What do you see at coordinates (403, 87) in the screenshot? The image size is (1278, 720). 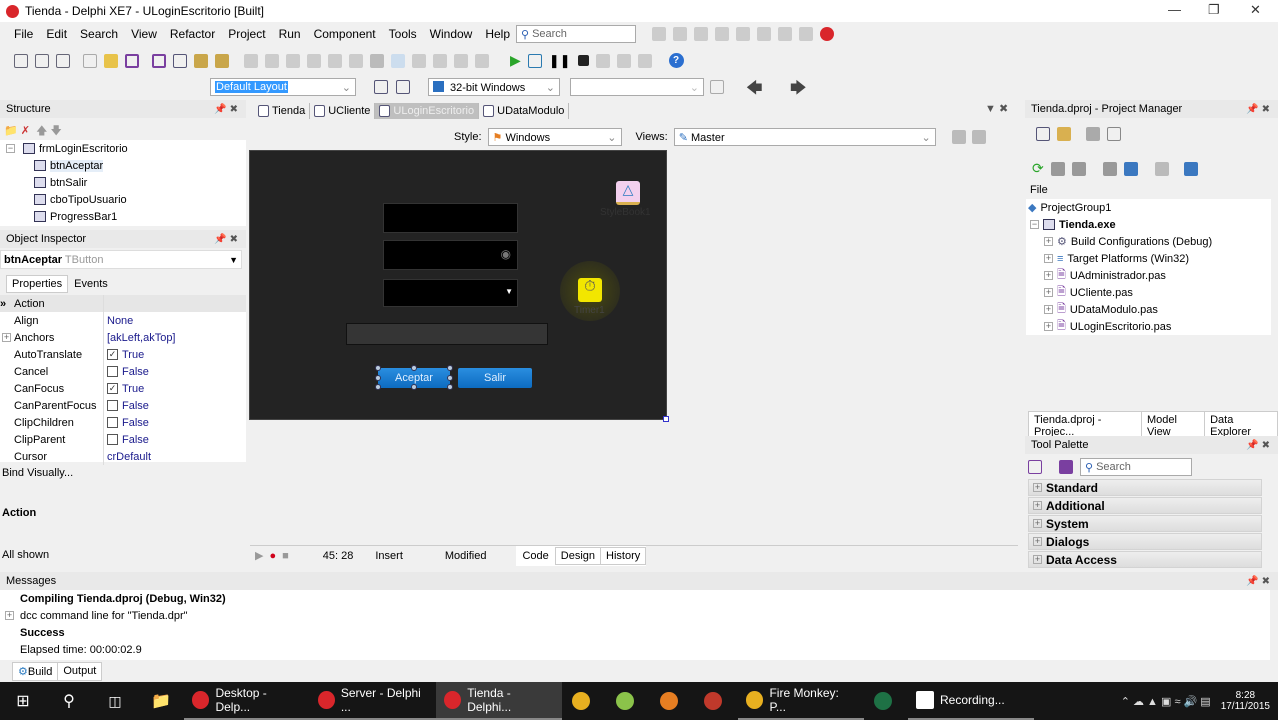 I see `set-debug-desktop-icon` at bounding box center [403, 87].